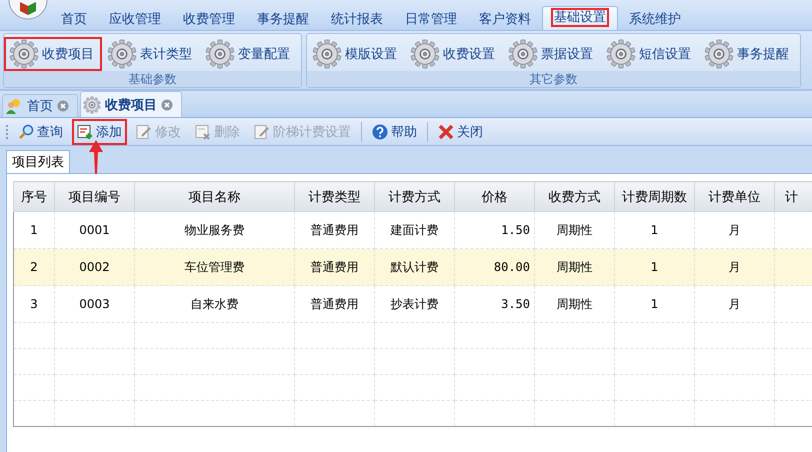 Image resolution: width=812 pixels, height=452 pixels. What do you see at coordinates (454, 53) in the screenshot?
I see `ribbon-button: 收费设置` at bounding box center [454, 53].